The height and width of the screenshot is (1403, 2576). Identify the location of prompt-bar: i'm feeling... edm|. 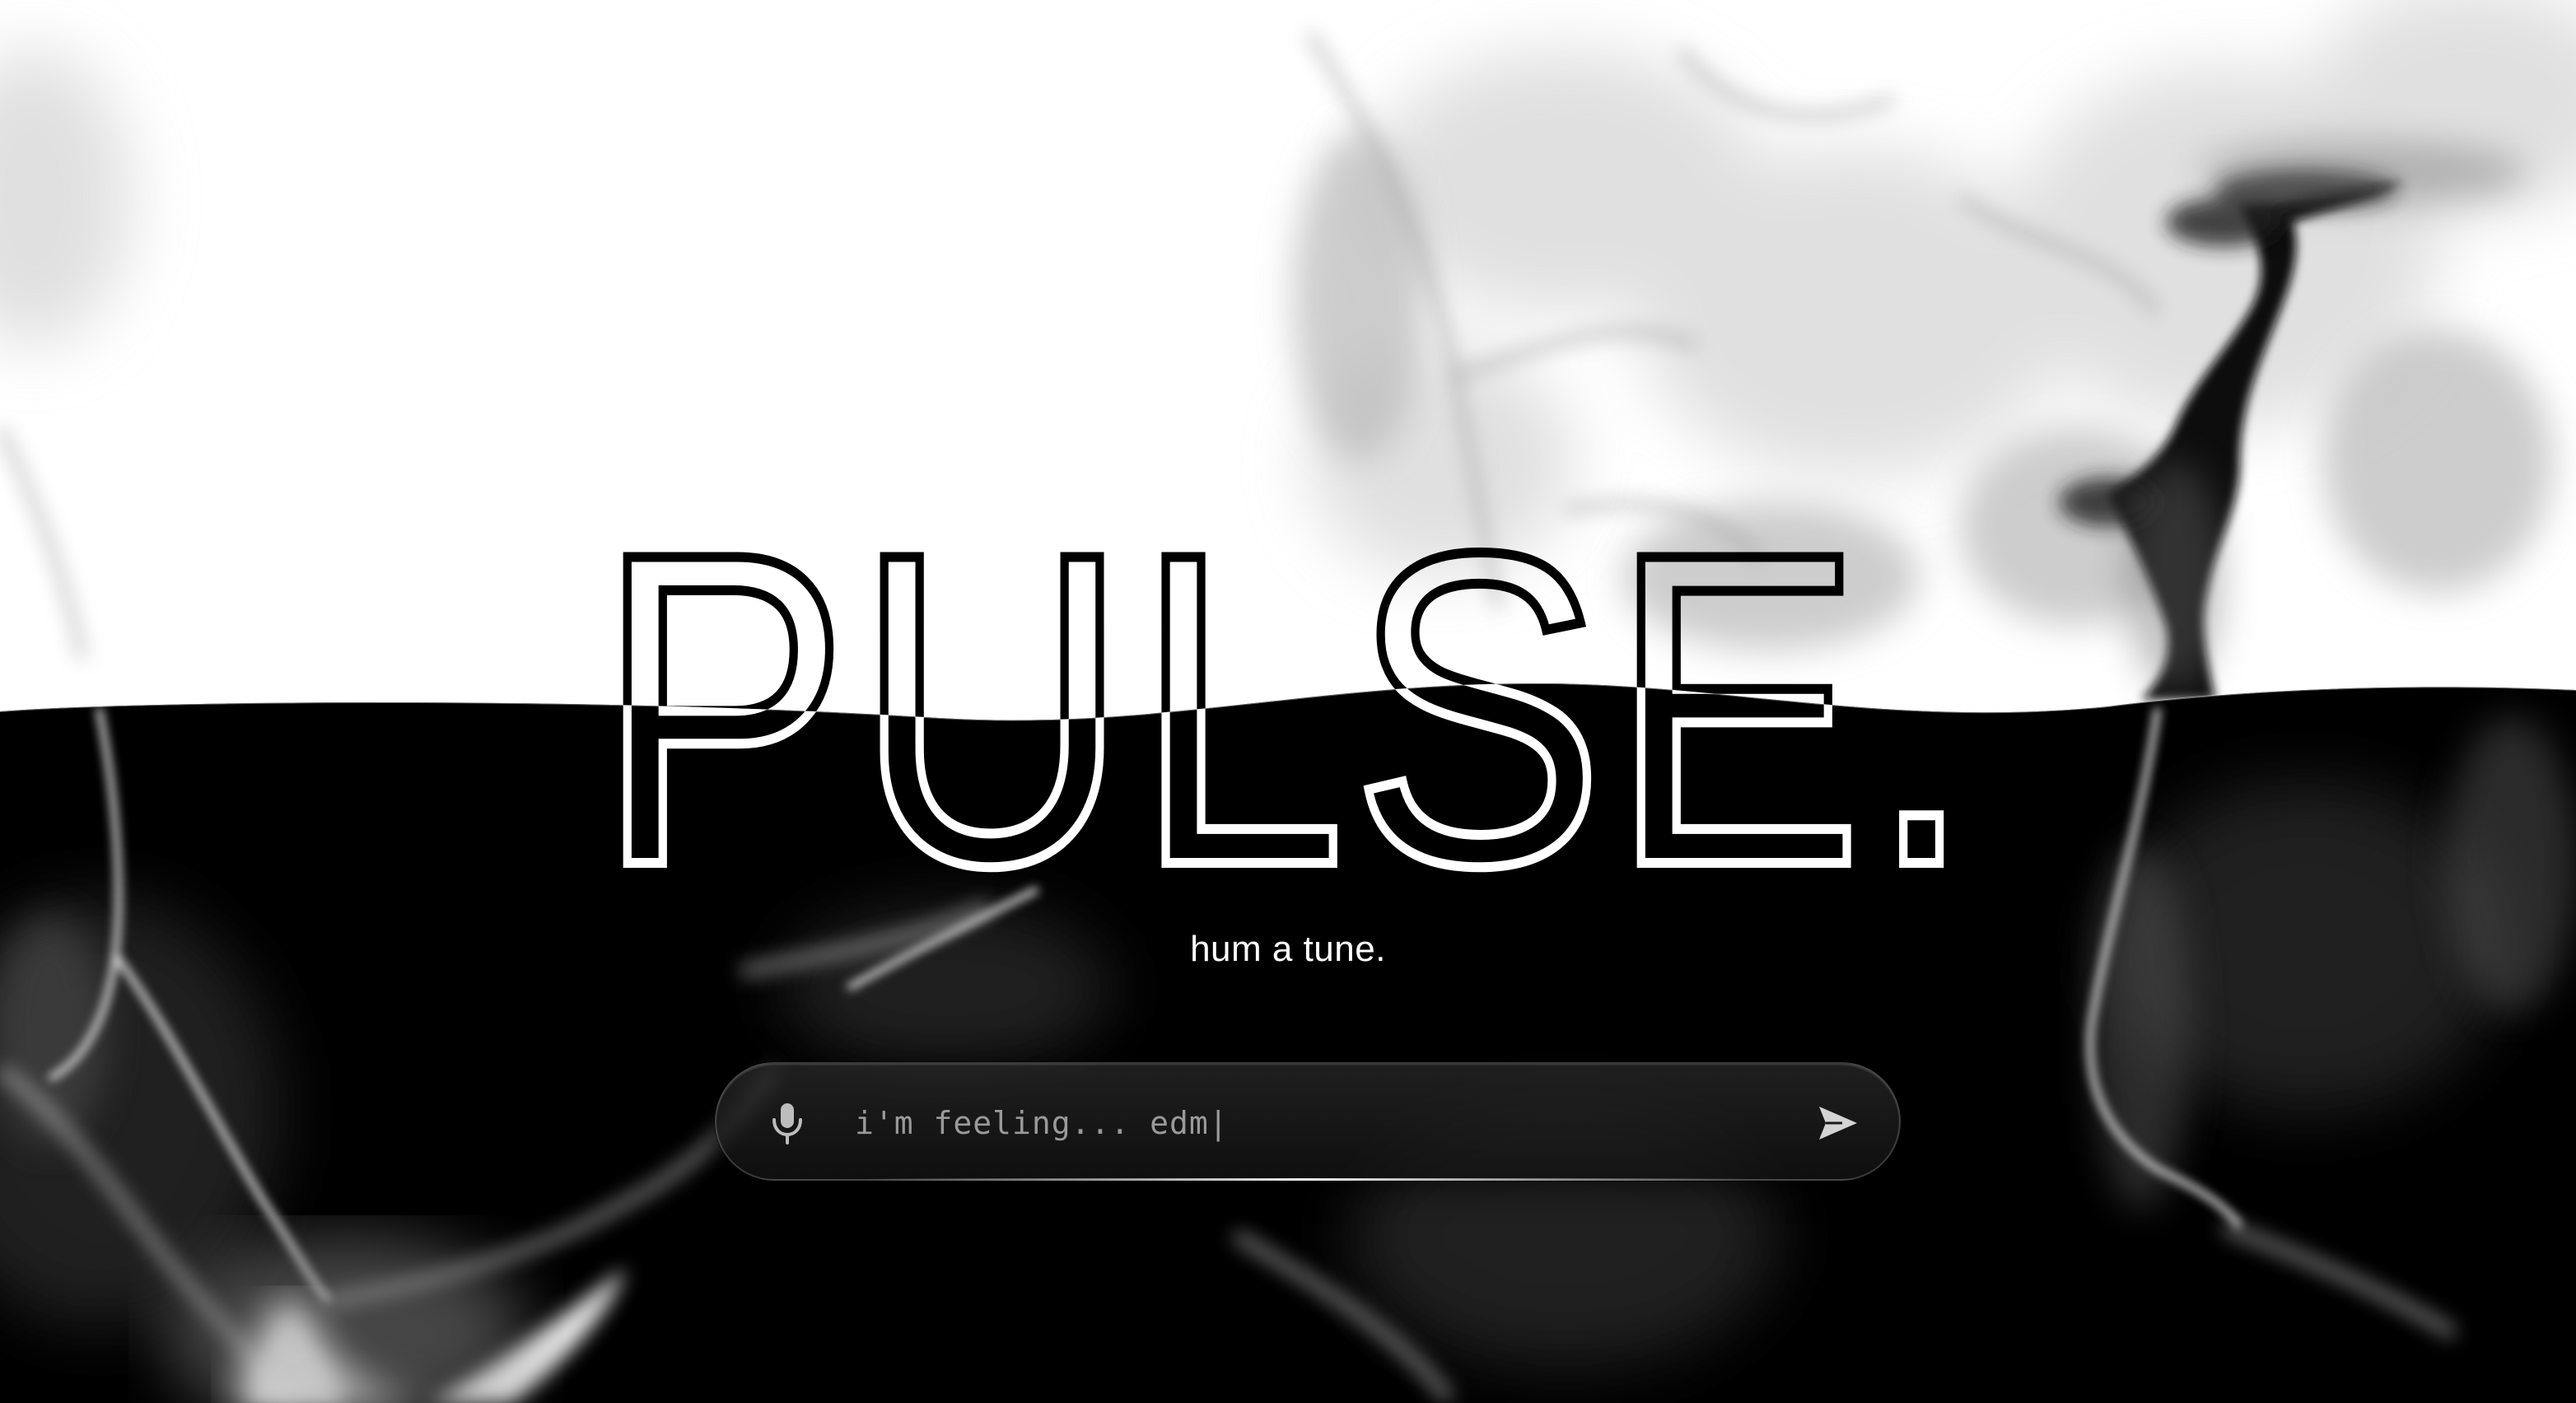
(1308, 1122).